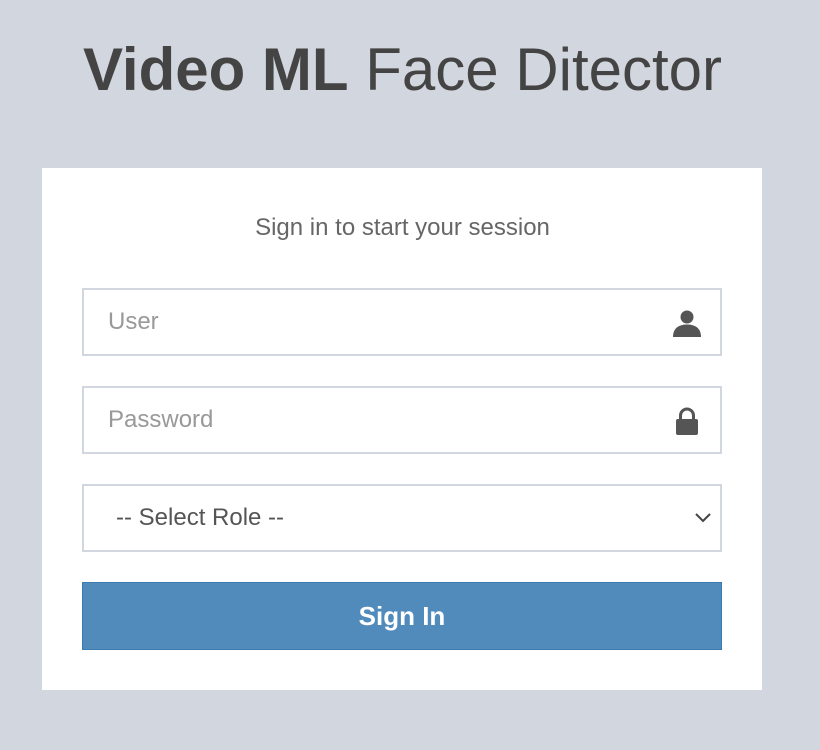 The height and width of the screenshot is (750, 820). What do you see at coordinates (402, 616) in the screenshot?
I see `sign-in-button: Sign In` at bounding box center [402, 616].